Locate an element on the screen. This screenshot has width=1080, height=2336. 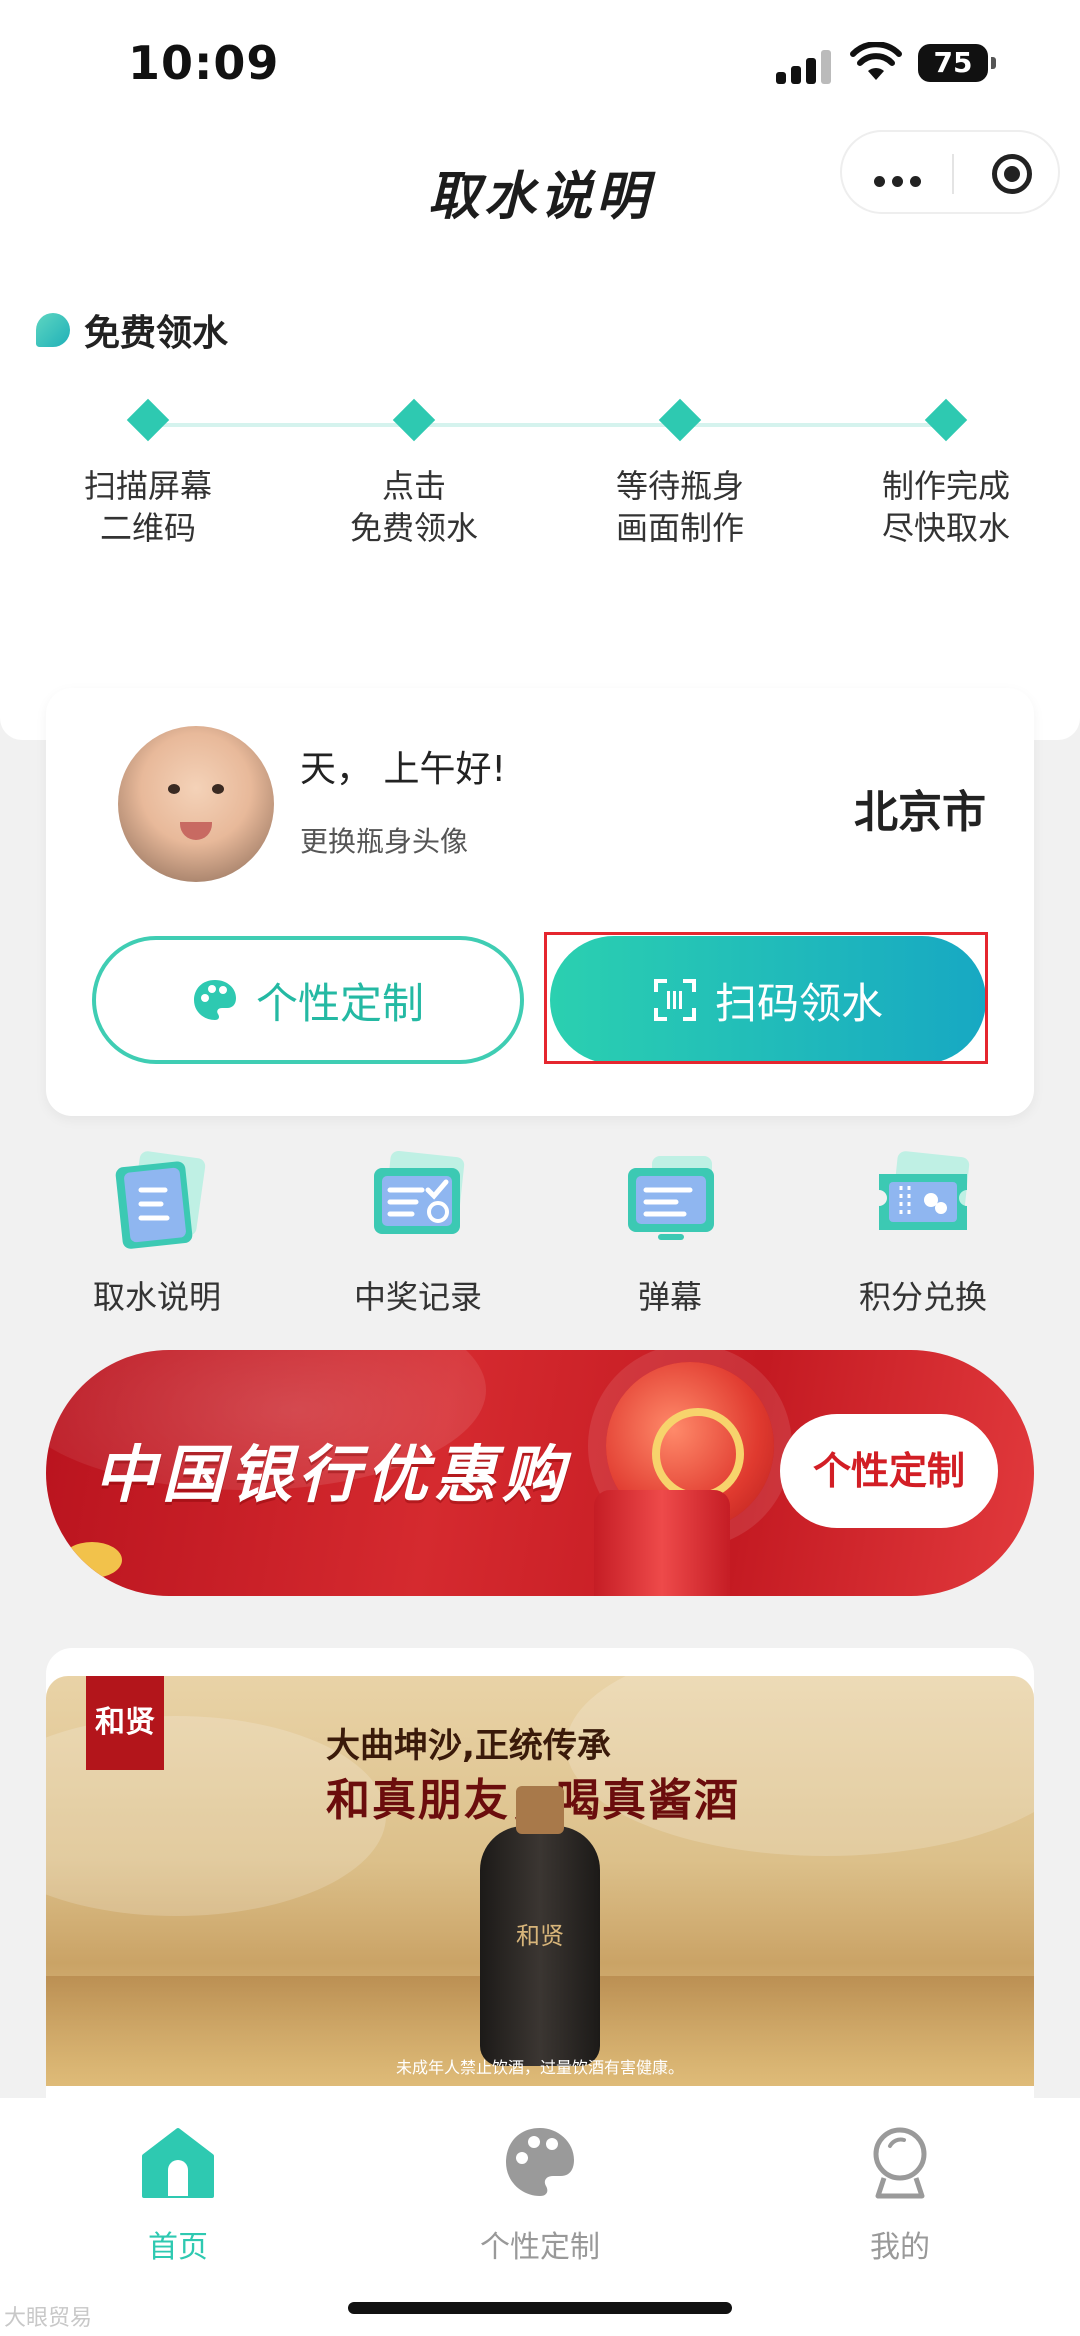
step-text-line1: 等待瓶身 is located at coordinates (679, 486).